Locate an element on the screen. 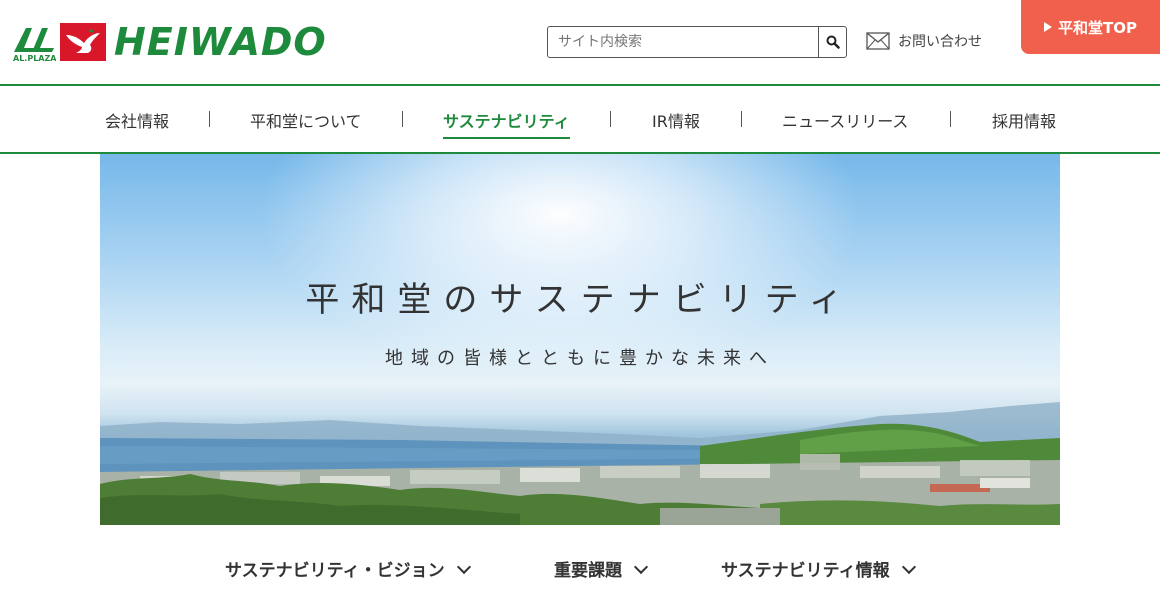 Image resolution: width=1160 pixels, height=606 pixels. site-search is located at coordinates (697, 42).